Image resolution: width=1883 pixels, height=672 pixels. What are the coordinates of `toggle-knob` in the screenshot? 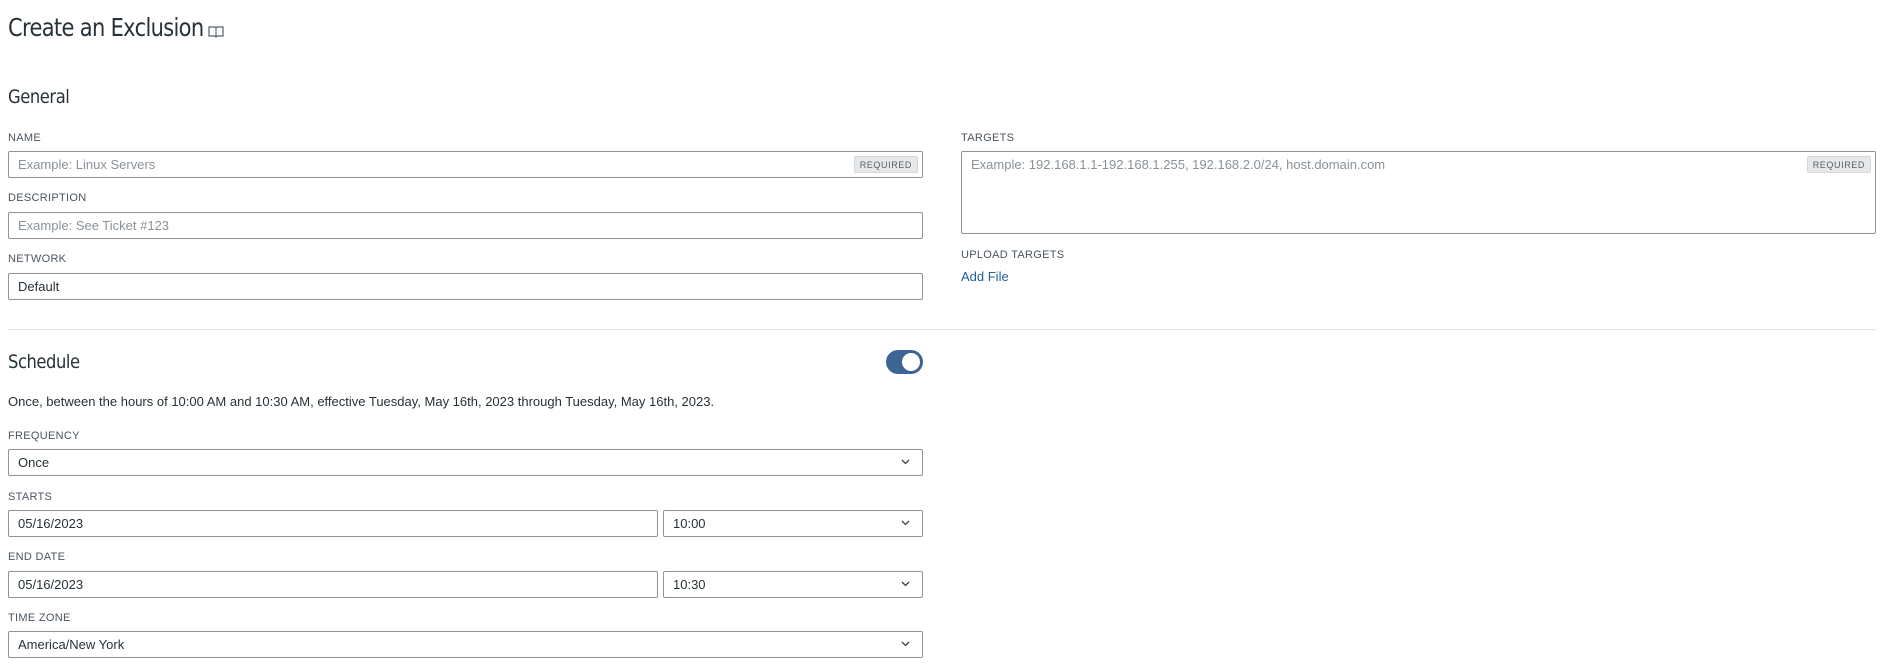 It's located at (911, 362).